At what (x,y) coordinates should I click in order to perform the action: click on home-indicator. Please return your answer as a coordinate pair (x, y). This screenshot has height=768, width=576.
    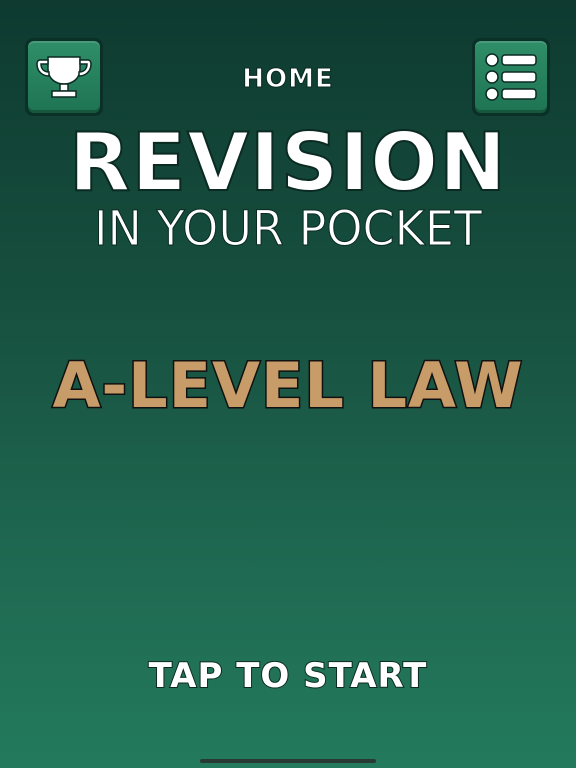
    Looking at the image, I should click on (288, 761).